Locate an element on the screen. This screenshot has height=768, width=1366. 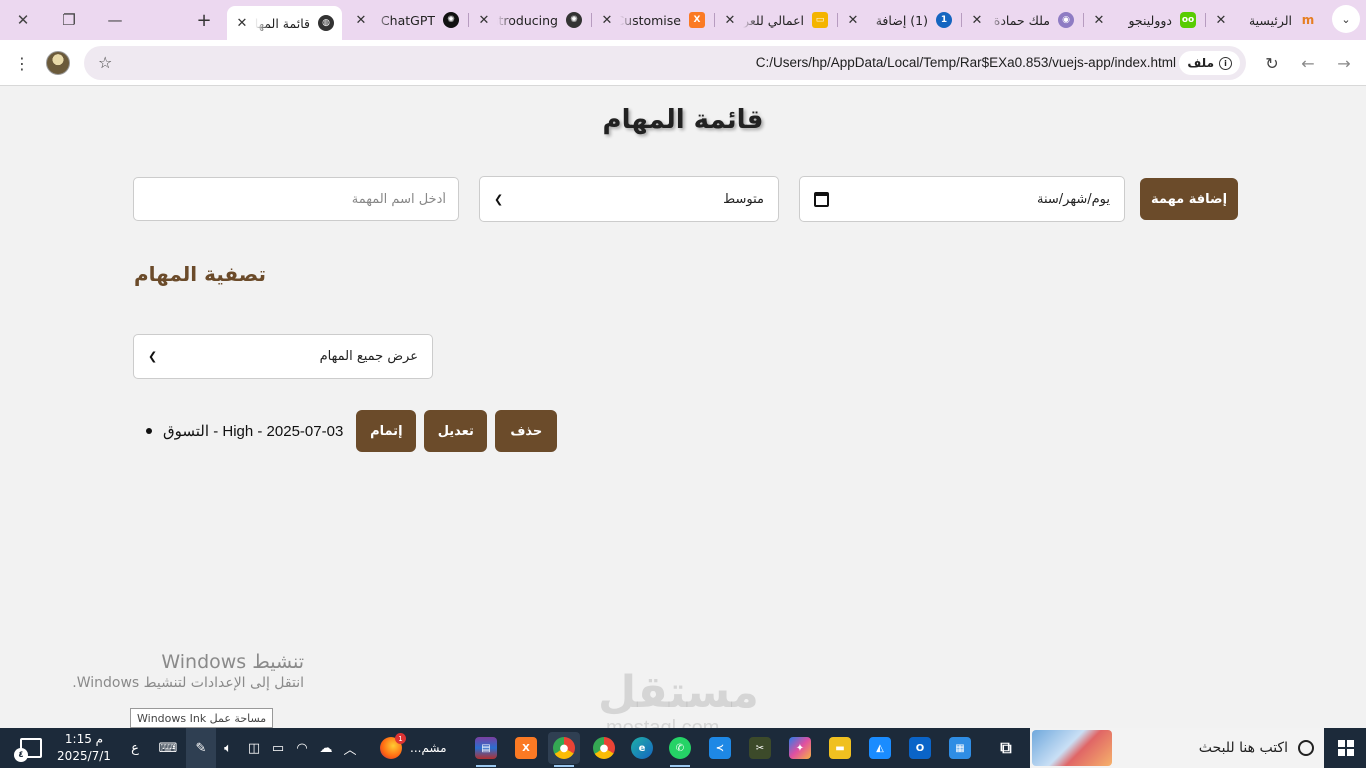
close-icon: ✕ is located at coordinates (23, 20).